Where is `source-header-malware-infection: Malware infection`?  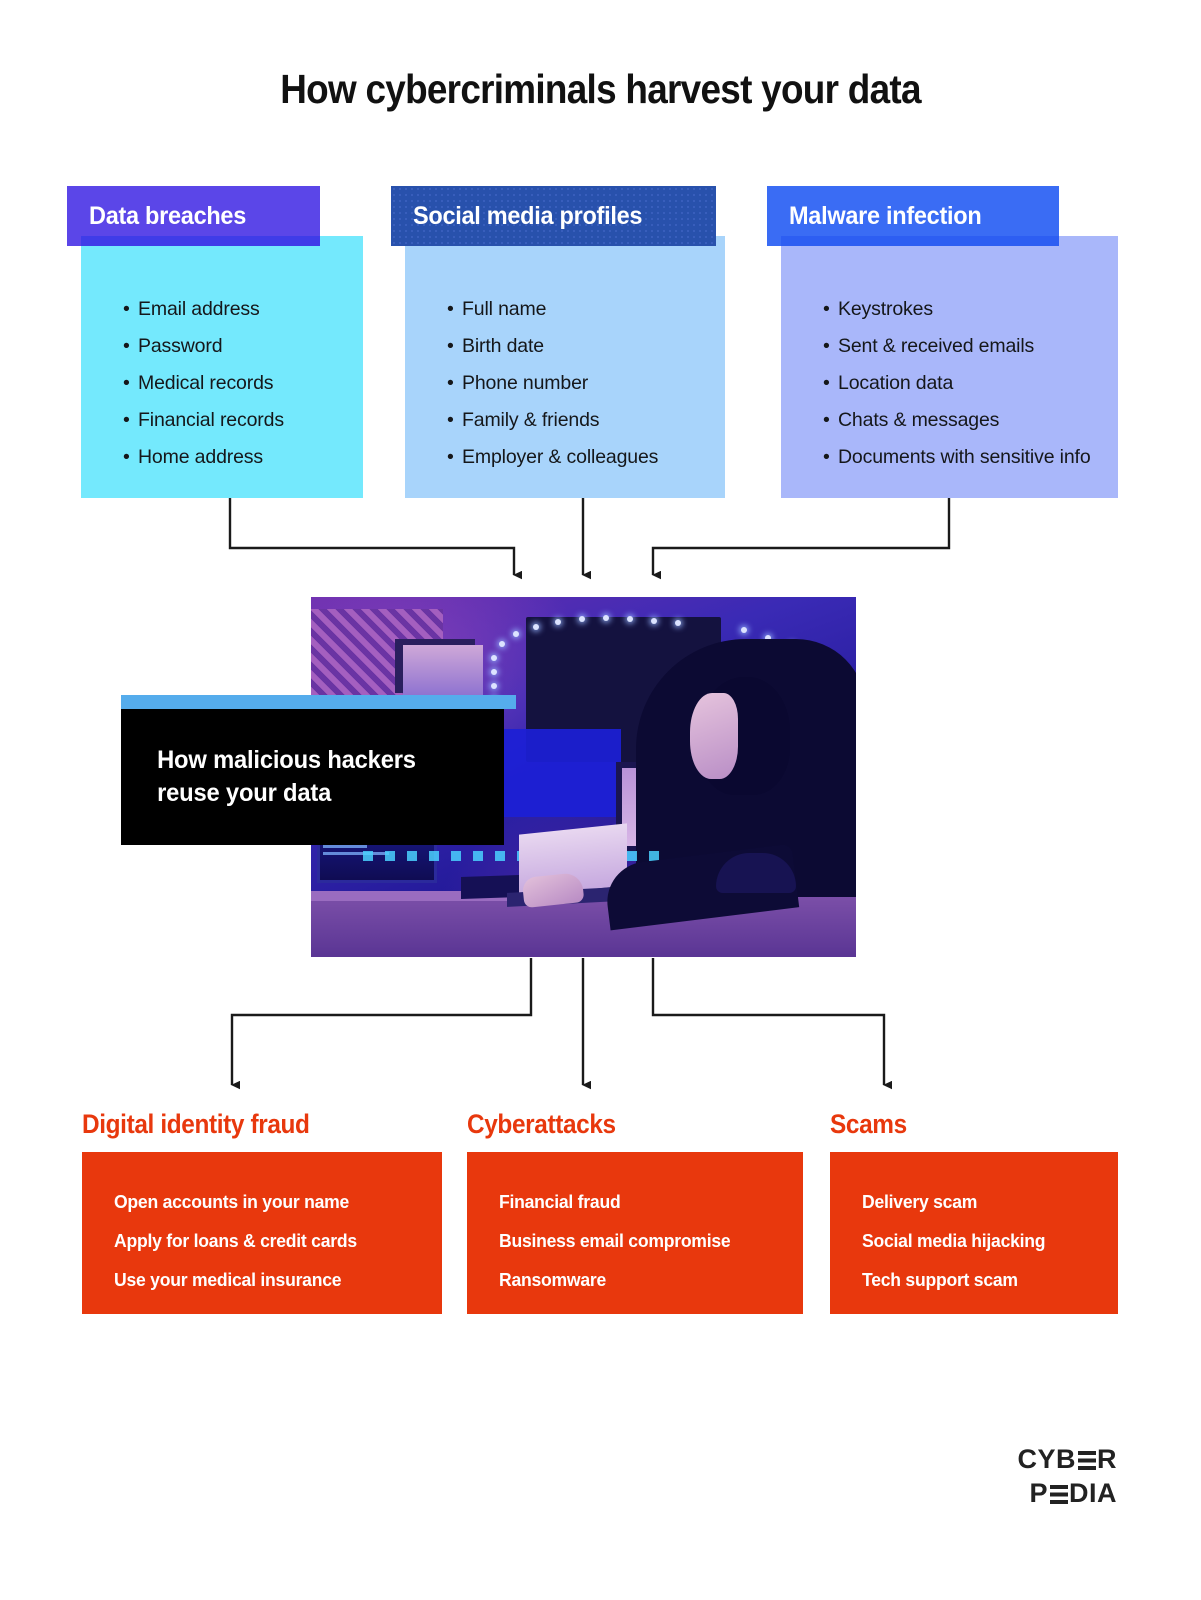
source-header-malware-infection: Malware infection is located at coordinates (913, 216).